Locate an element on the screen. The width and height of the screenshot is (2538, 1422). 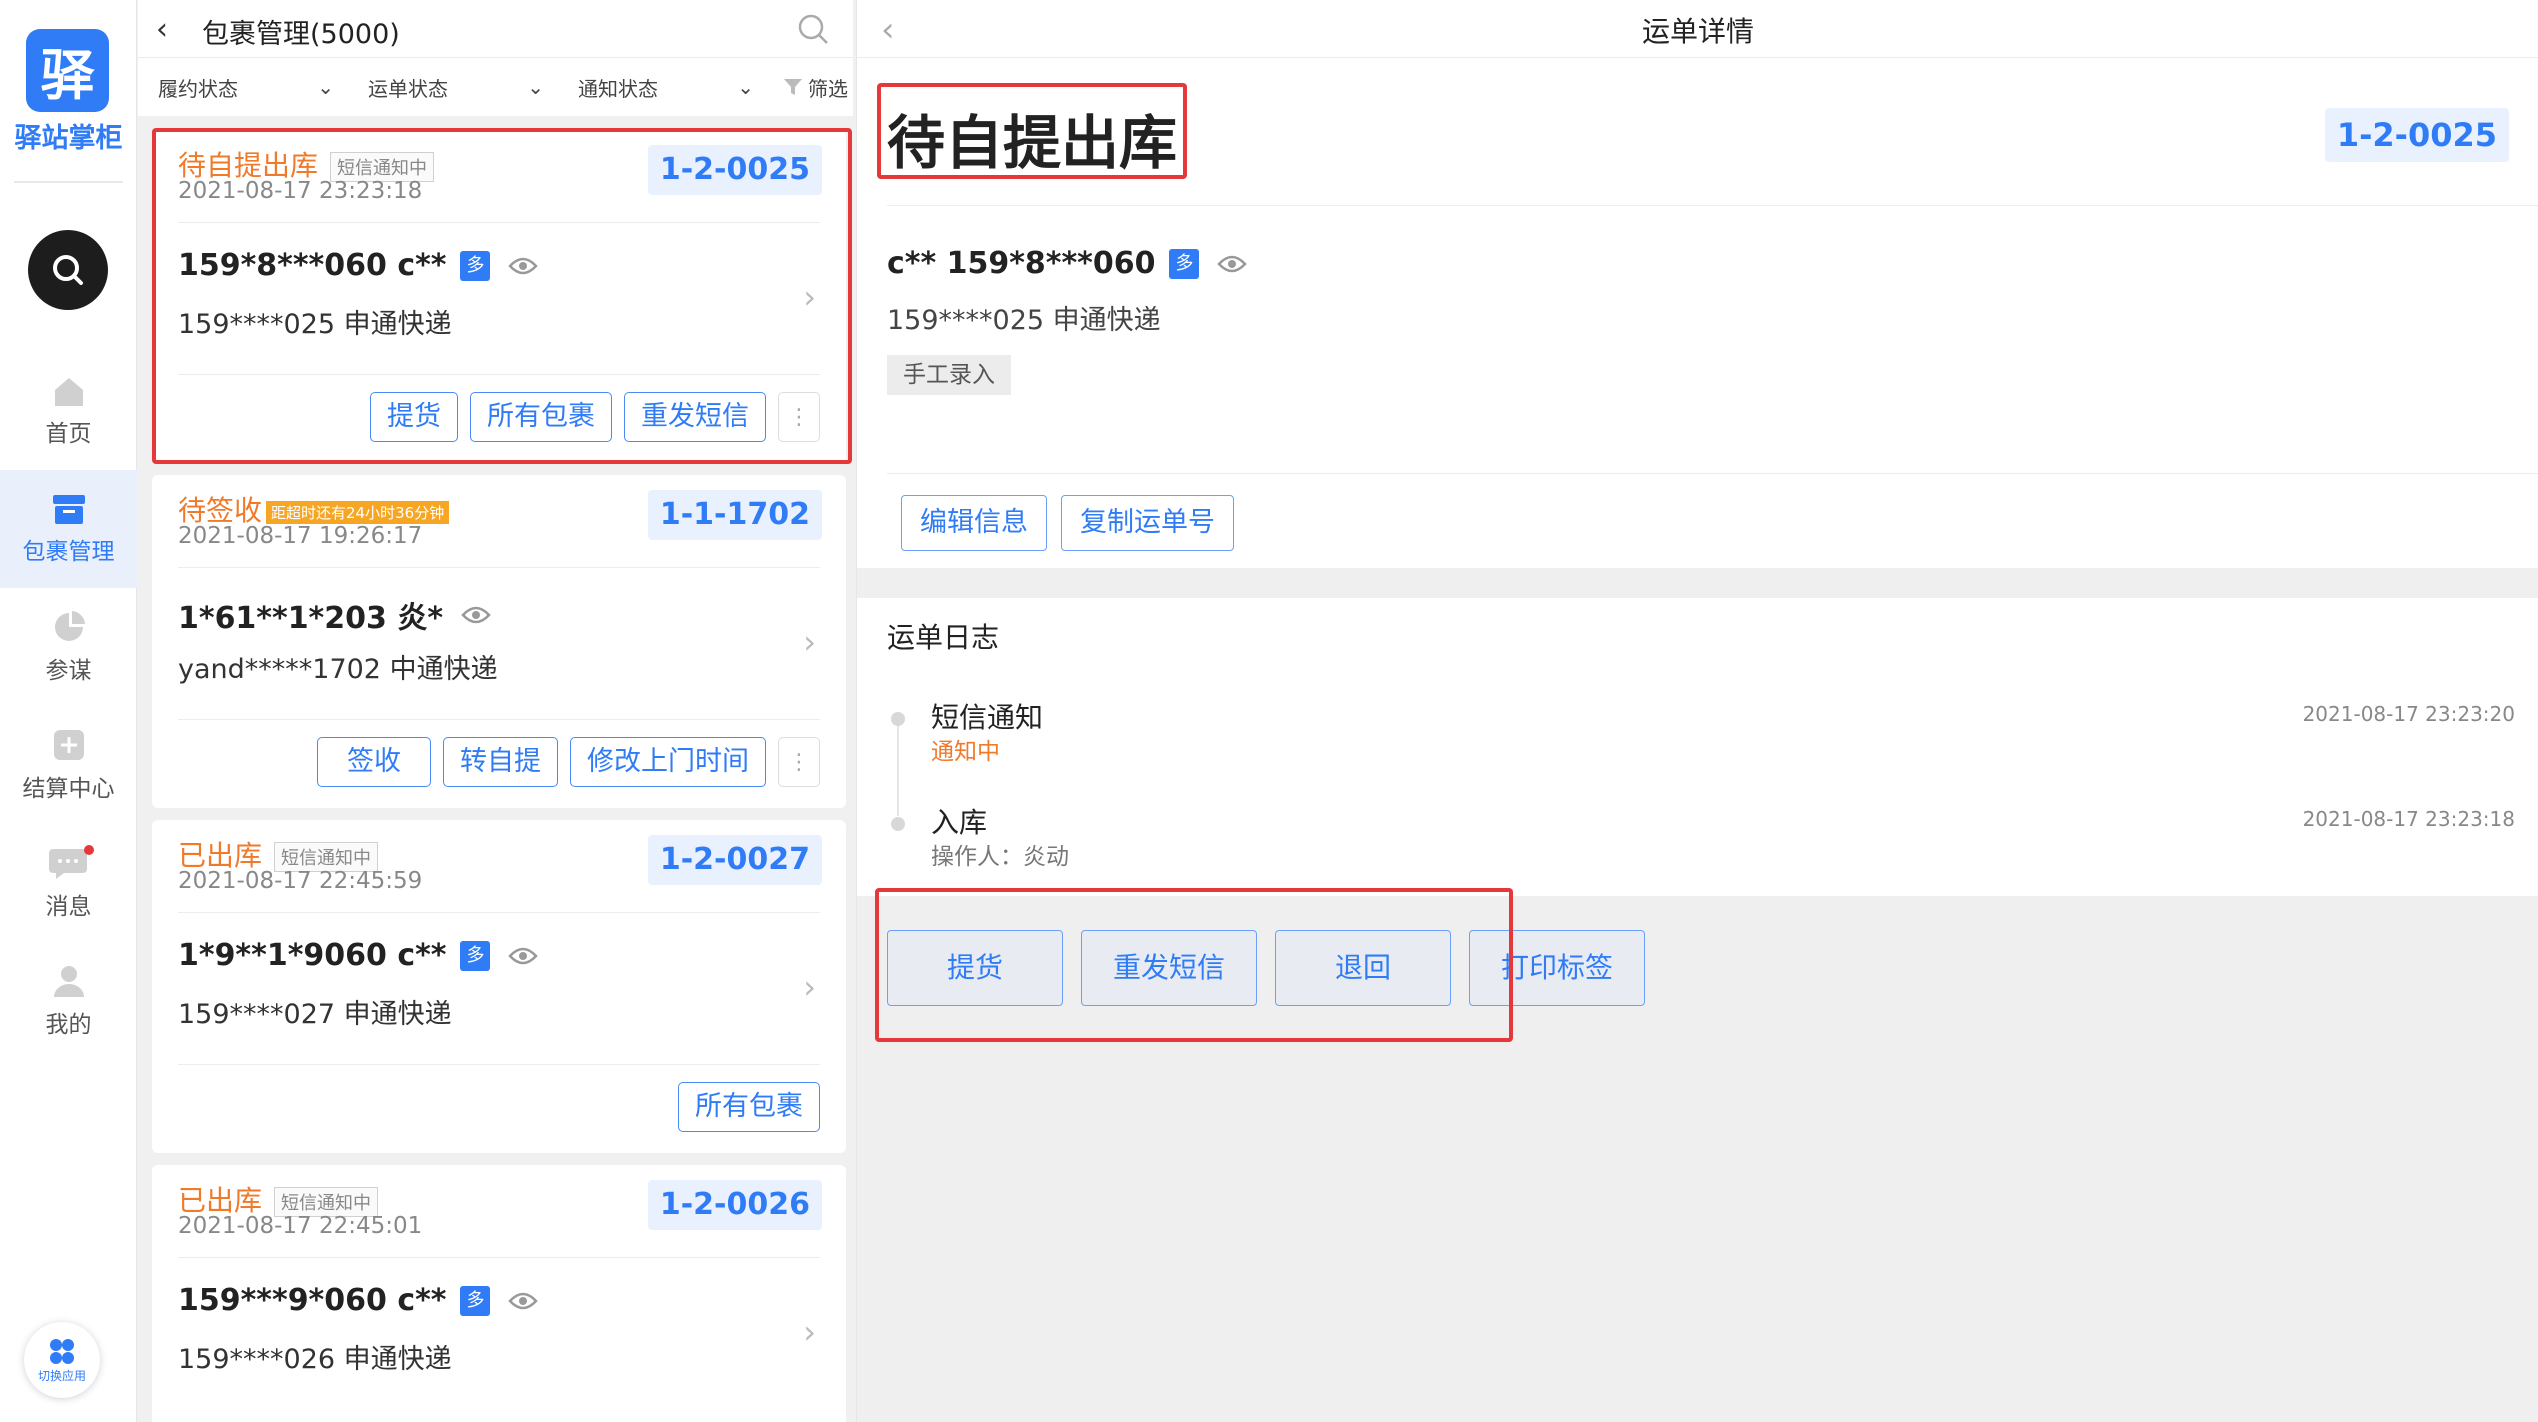
return-button: 退回 is located at coordinates (1363, 968).